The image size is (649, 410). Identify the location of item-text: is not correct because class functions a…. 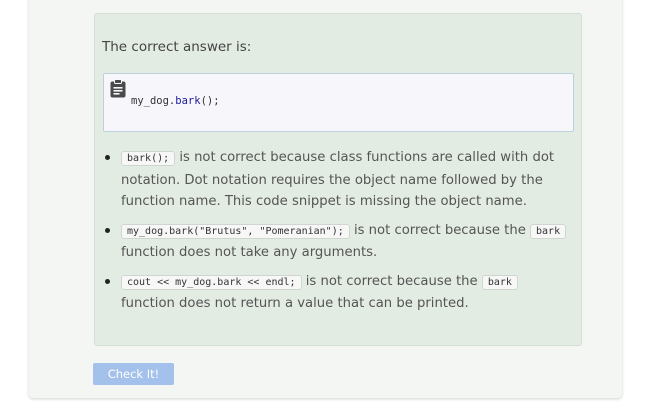
(338, 179).